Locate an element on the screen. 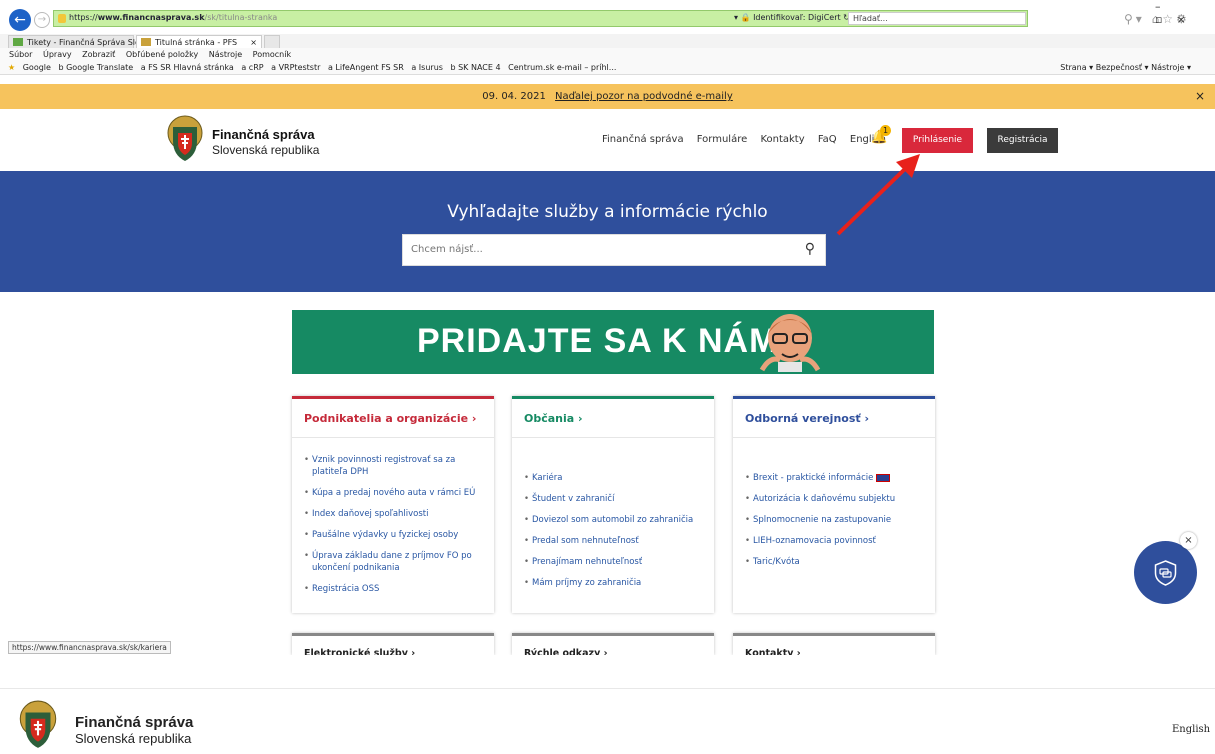 Image resolution: width=1215 pixels, height=754 pixels. brand-subtitle: Slovenská republika is located at coordinates (265, 150).